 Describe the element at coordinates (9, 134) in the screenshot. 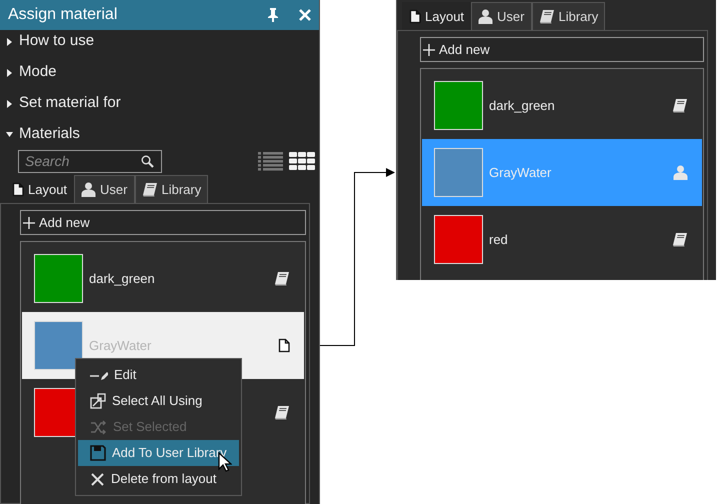

I see `expanded-icon` at that location.